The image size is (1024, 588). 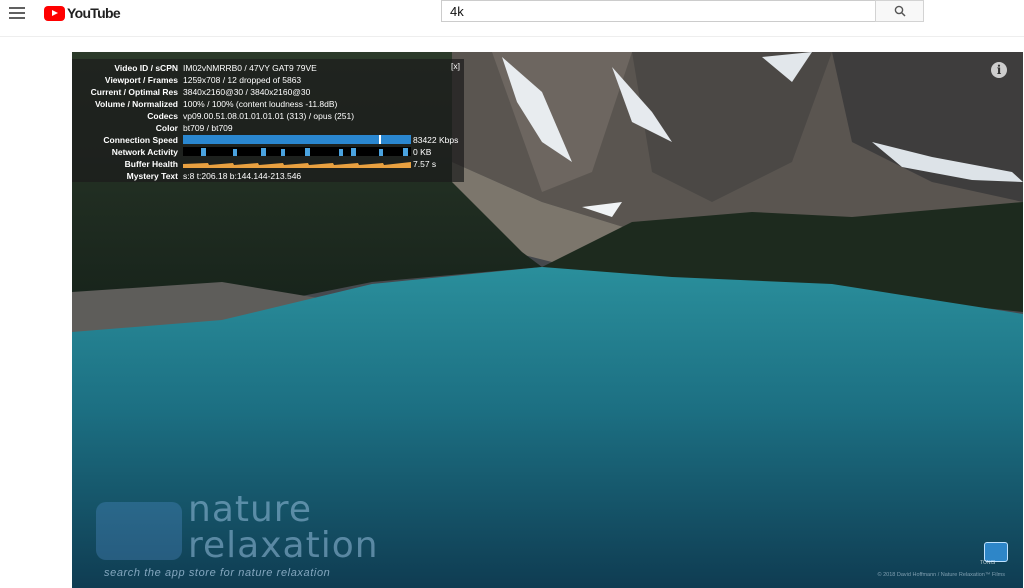 I want to click on search-icon, so click(x=900, y=11).